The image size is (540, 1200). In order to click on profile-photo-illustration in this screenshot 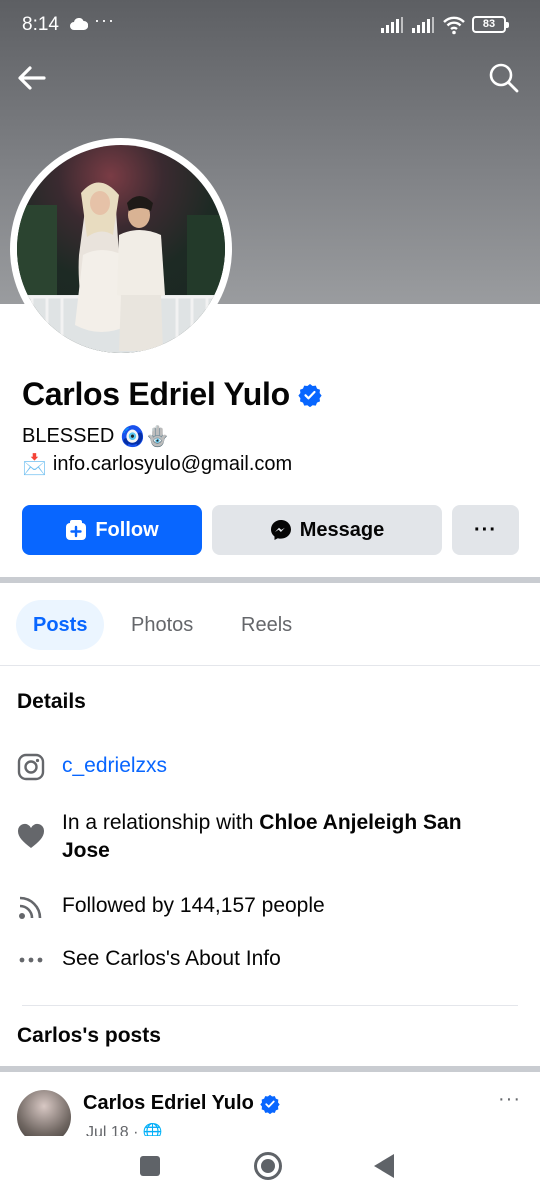, I will do `click(121, 267)`.